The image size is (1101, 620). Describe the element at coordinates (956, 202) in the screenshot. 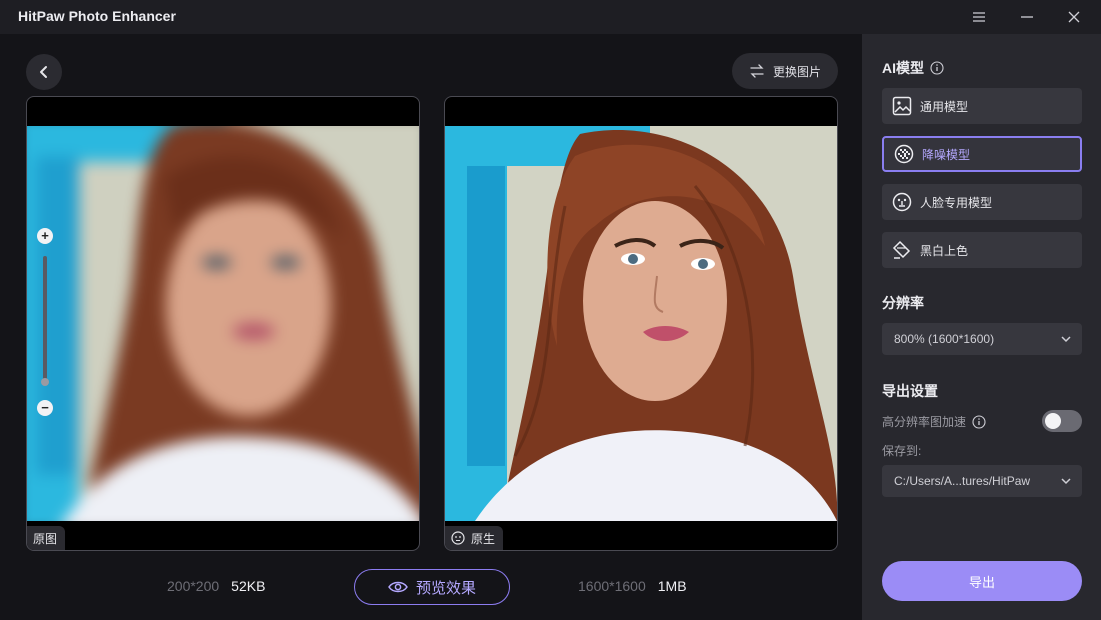

I see `model-face-label: 人脸专用模型` at that location.